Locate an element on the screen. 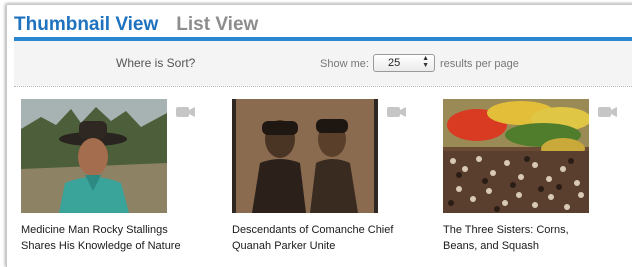  view-tabs: Thumbnail View List View is located at coordinates (136, 23).